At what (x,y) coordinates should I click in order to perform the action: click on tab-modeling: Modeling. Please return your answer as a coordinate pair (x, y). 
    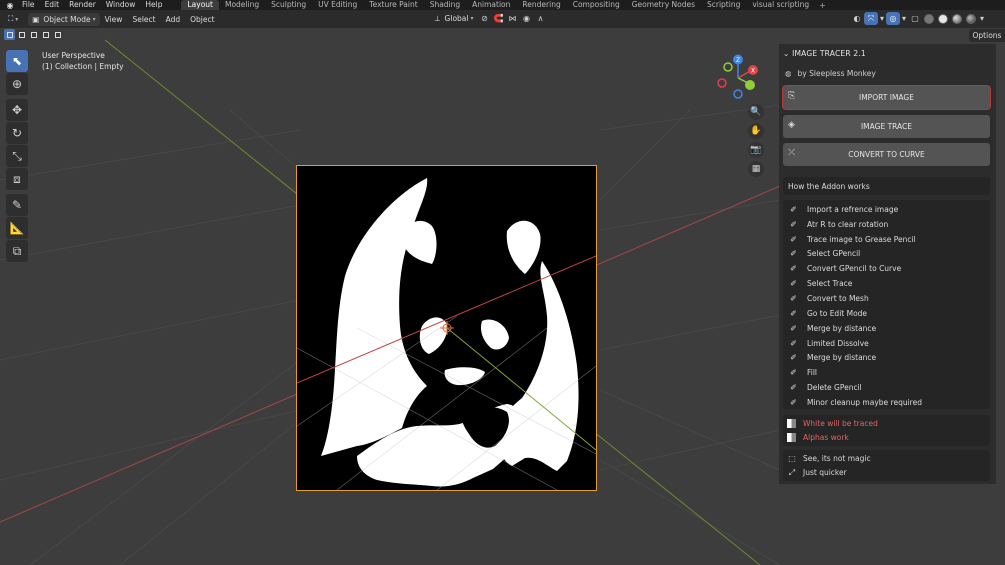
    Looking at the image, I should click on (242, 5).